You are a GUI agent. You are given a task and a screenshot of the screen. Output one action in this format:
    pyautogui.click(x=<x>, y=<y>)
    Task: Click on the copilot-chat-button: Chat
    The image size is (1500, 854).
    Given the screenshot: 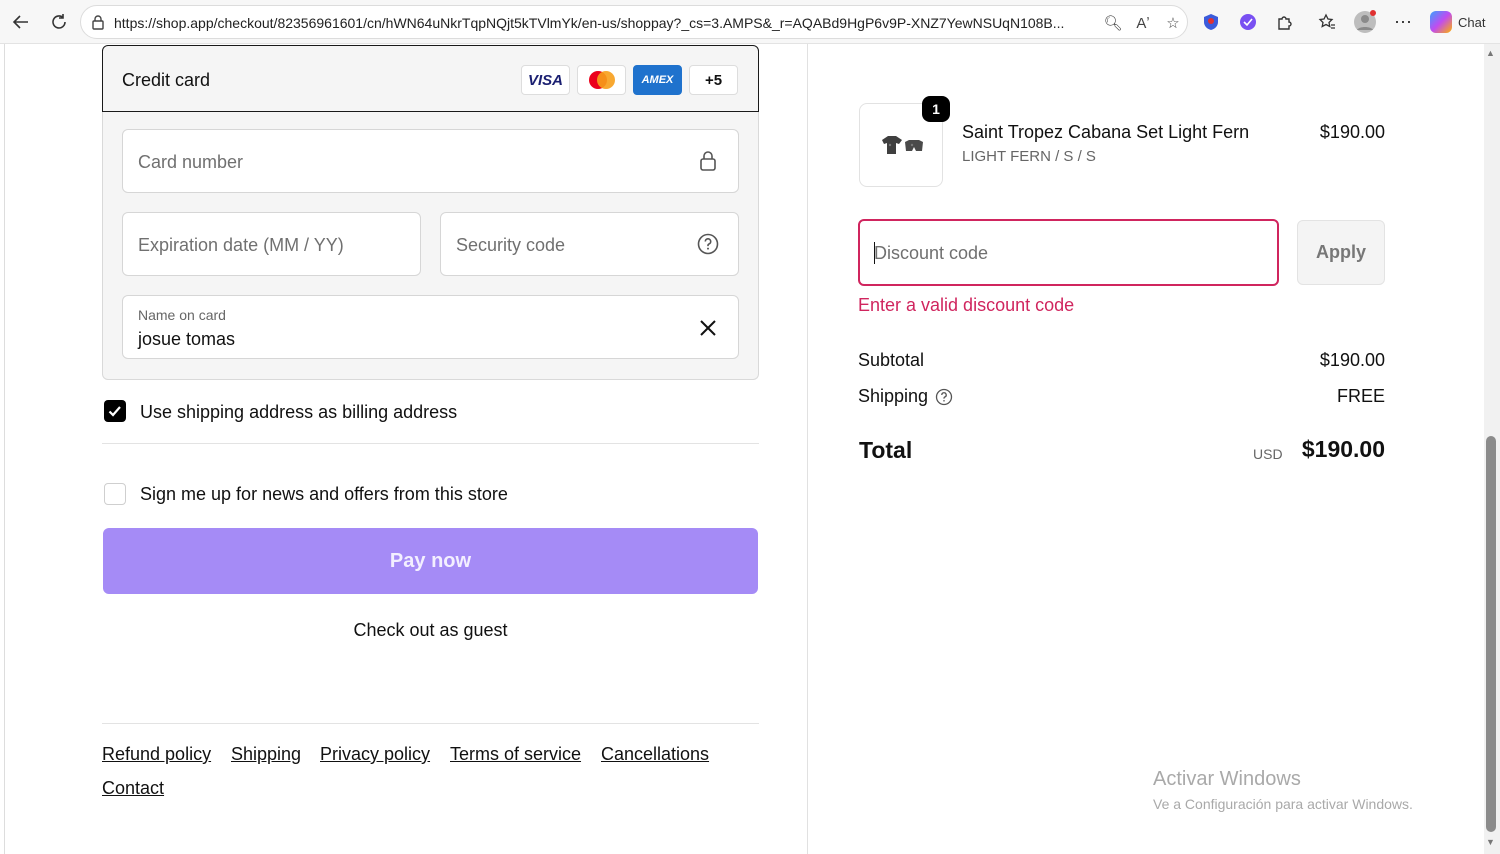 What is the action you would take?
    pyautogui.click(x=1460, y=22)
    